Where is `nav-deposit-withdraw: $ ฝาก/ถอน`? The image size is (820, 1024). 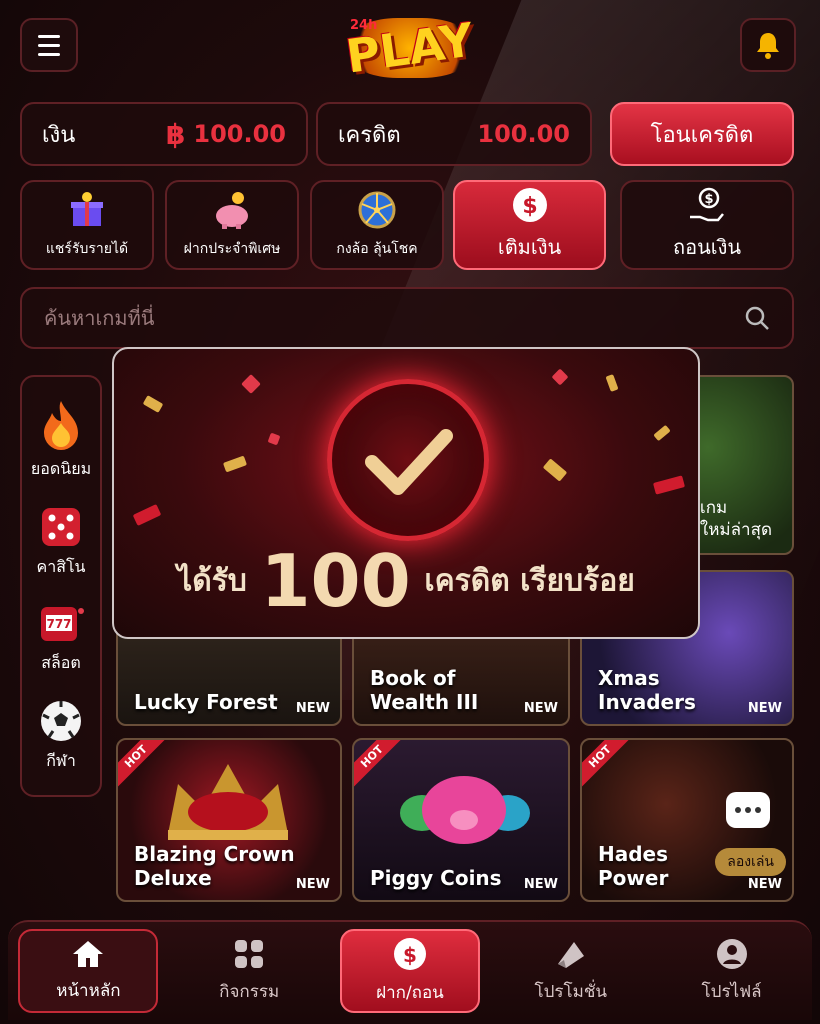
nav-deposit-withdraw: $ ฝาก/ถอน is located at coordinates (409, 971).